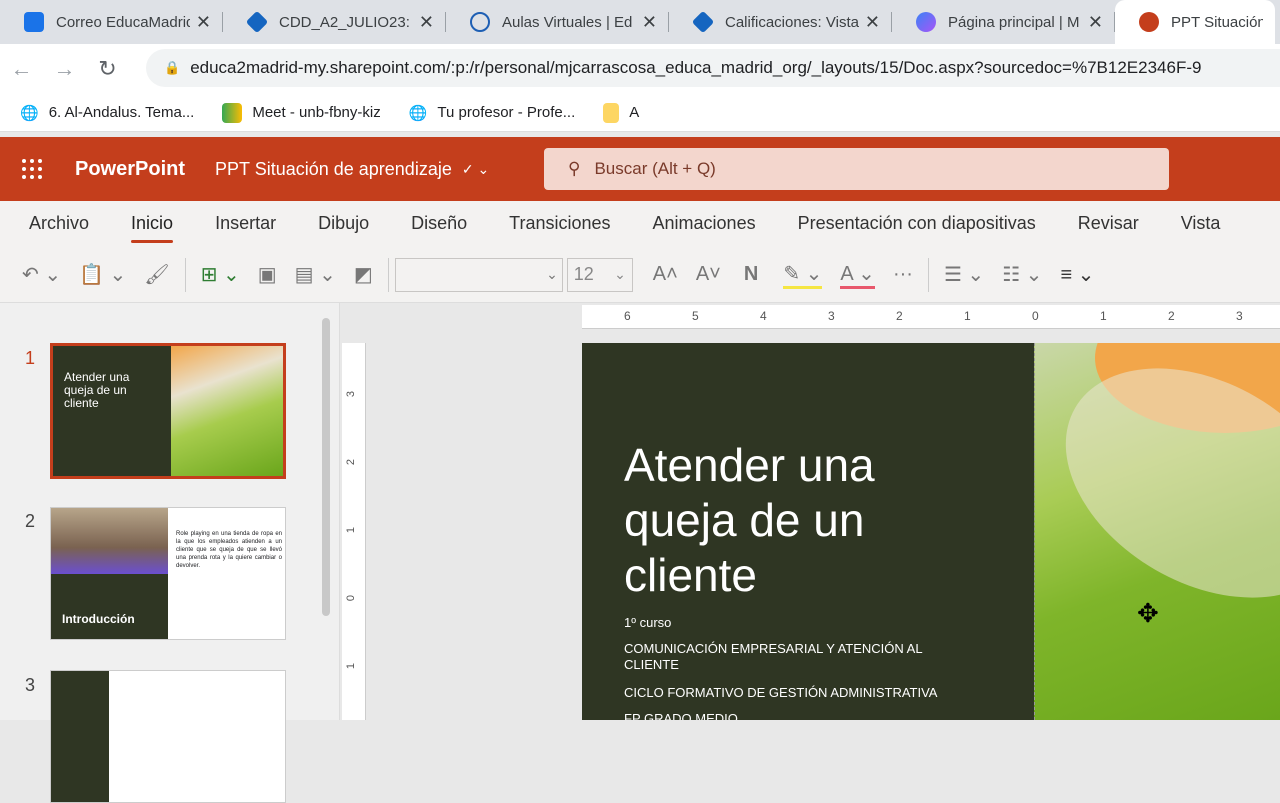  What do you see at coordinates (130, 169) in the screenshot?
I see `app-name: PowerPoint` at bounding box center [130, 169].